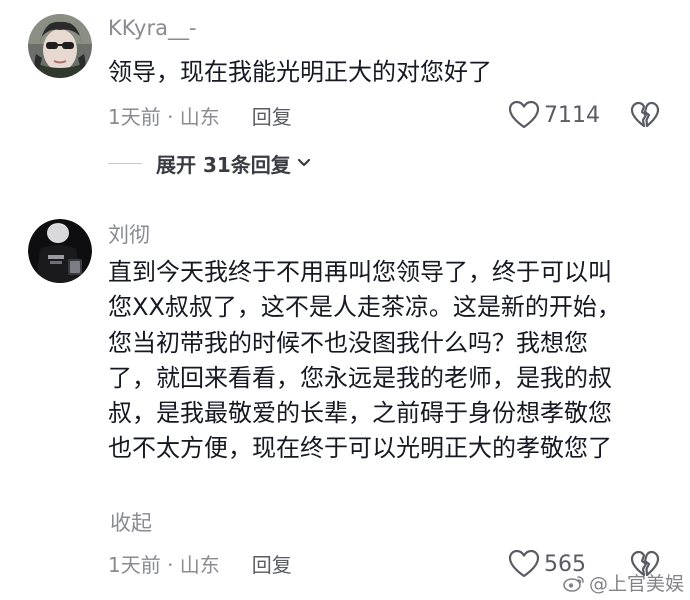 The height and width of the screenshot is (600, 690). Describe the element at coordinates (572, 115) in the screenshot. I see `like-count: 7114` at that location.